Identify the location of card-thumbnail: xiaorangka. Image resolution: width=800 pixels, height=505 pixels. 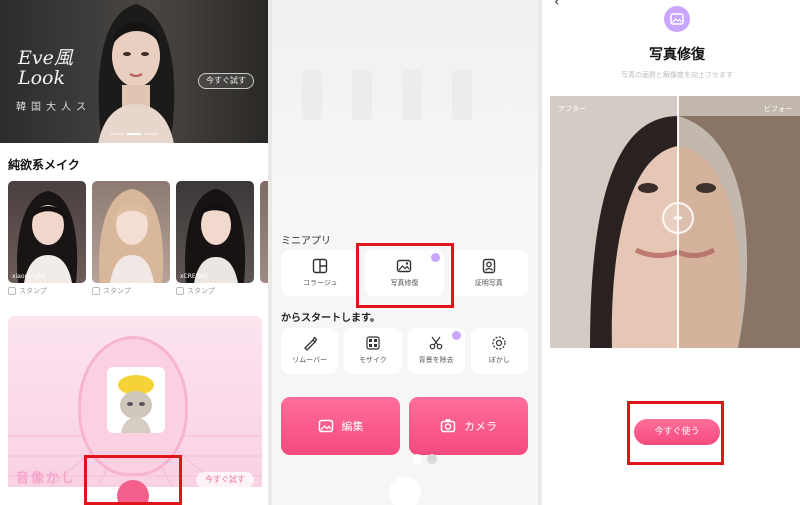
(47, 232).